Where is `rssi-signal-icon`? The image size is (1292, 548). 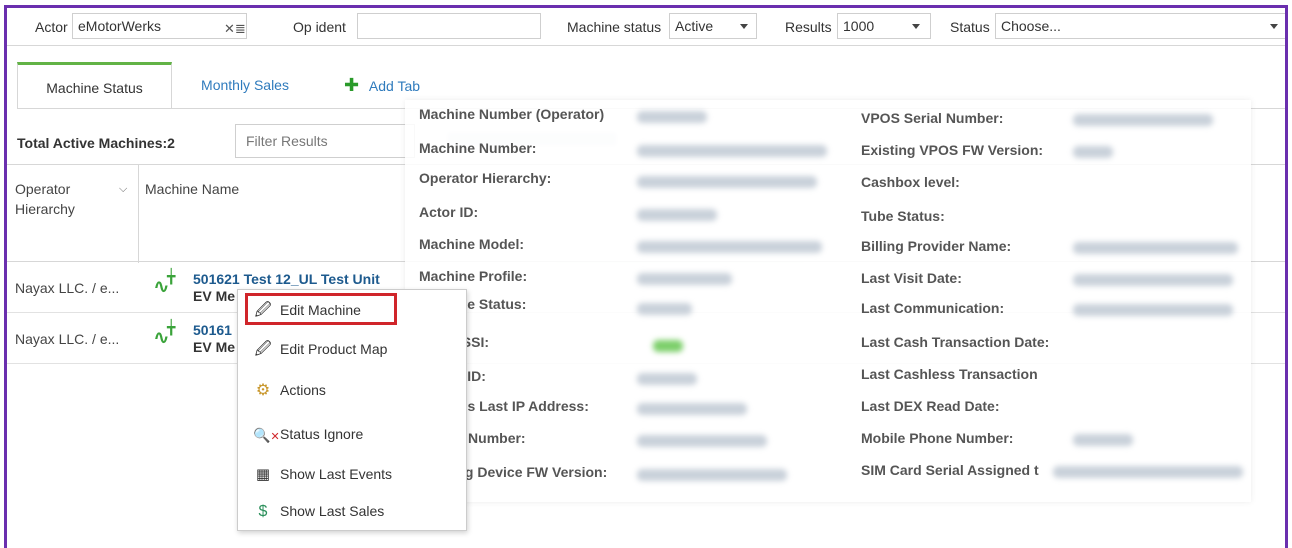 rssi-signal-icon is located at coordinates (668, 346).